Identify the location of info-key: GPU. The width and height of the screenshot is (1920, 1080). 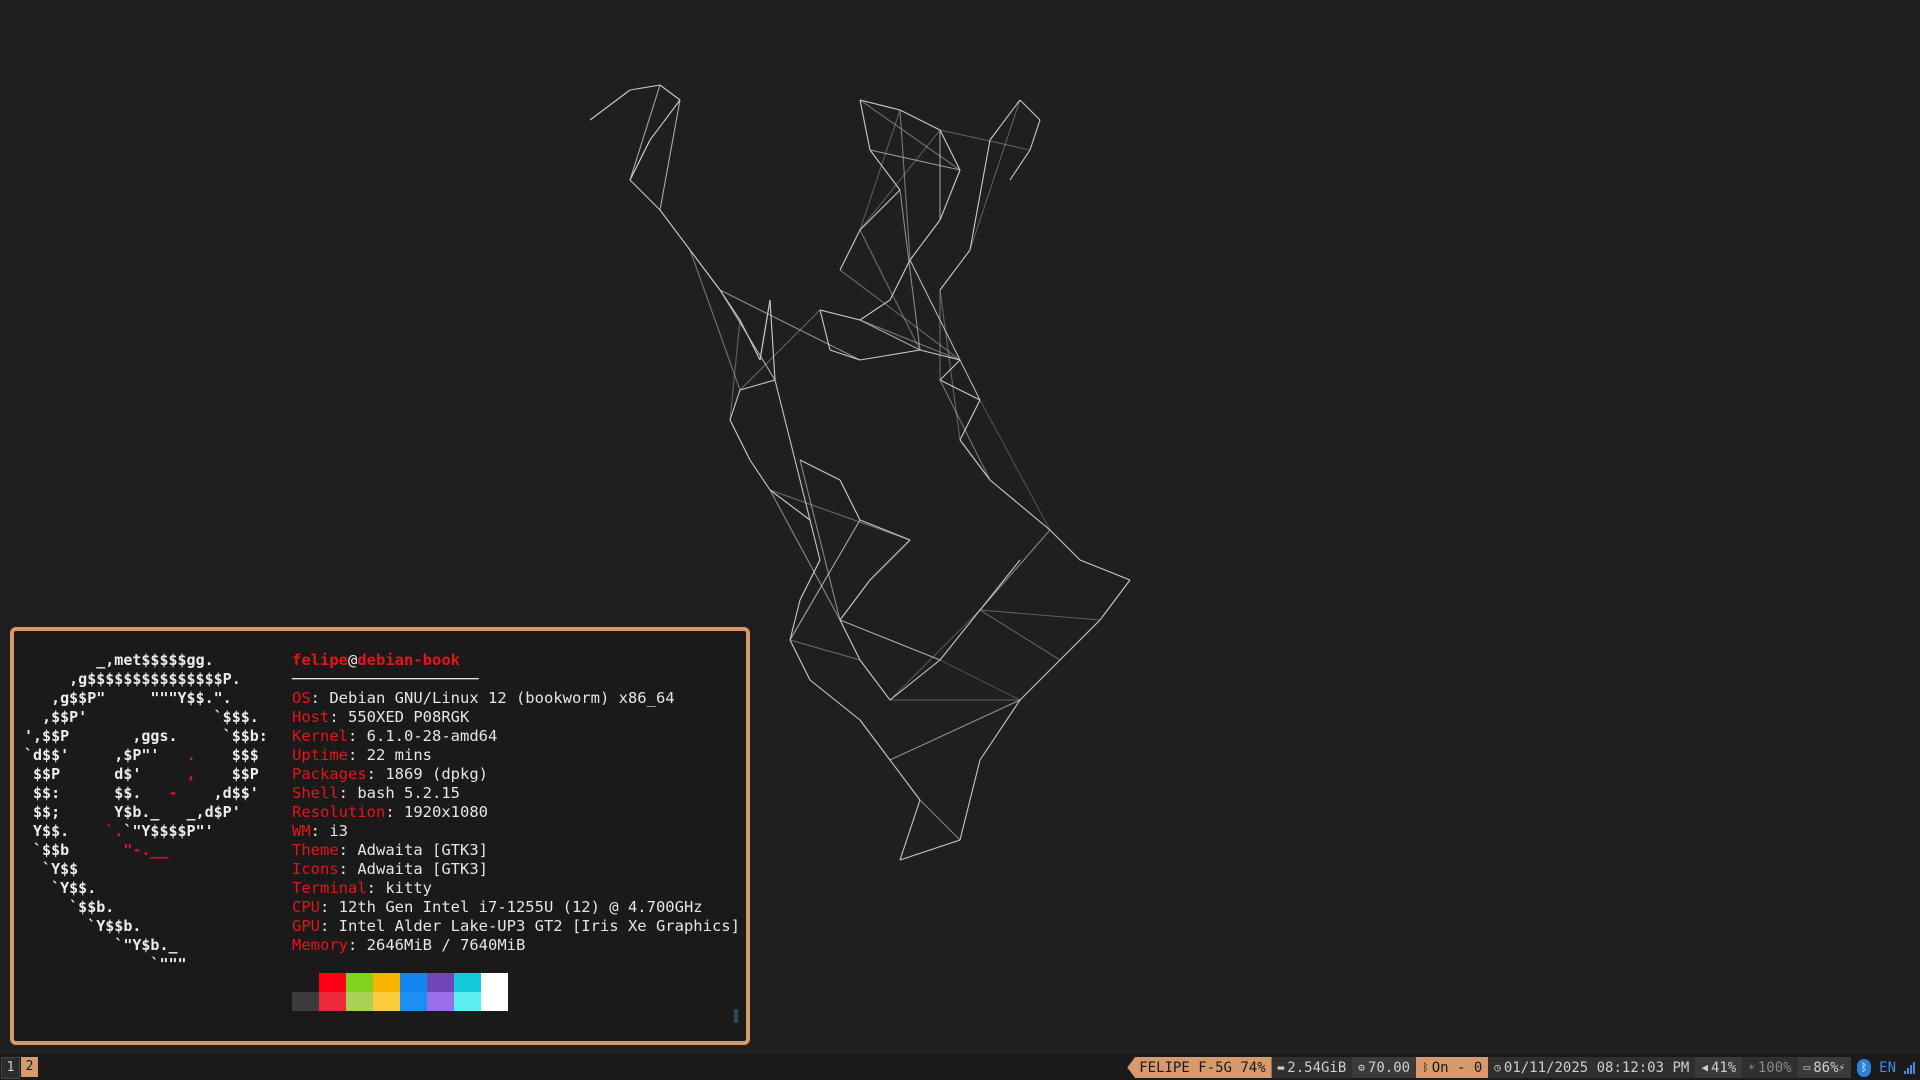
(306, 926).